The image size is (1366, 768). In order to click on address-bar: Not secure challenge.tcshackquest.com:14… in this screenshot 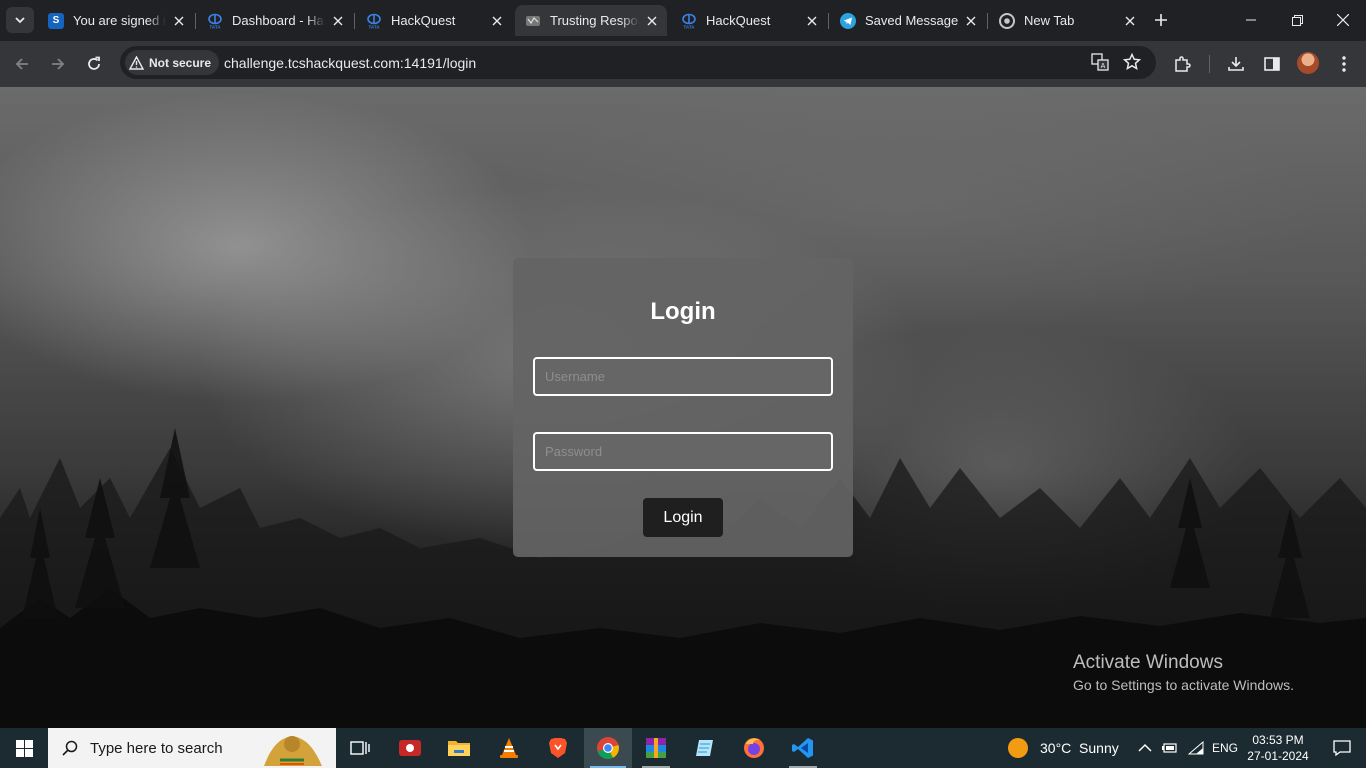, I will do `click(638, 62)`.